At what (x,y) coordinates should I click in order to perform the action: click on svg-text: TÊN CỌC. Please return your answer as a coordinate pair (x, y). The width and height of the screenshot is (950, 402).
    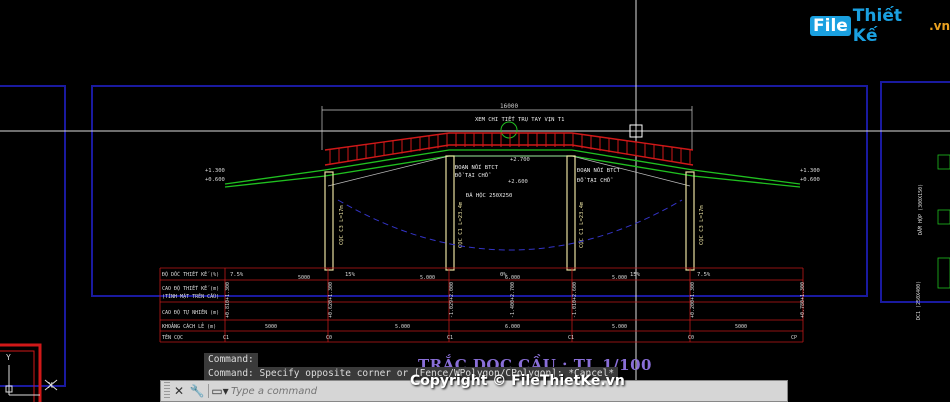
    Looking at the image, I should click on (172, 337).